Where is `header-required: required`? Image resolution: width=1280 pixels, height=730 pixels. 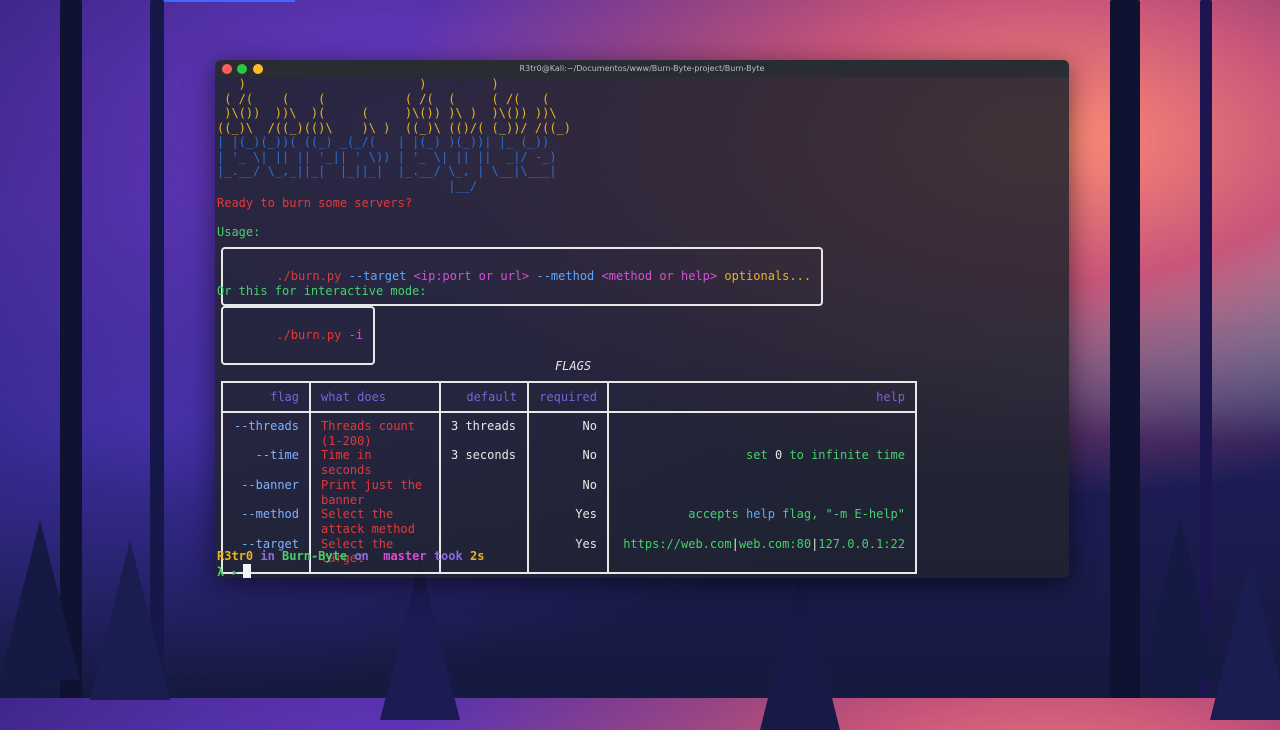 header-required: required is located at coordinates (568, 397).